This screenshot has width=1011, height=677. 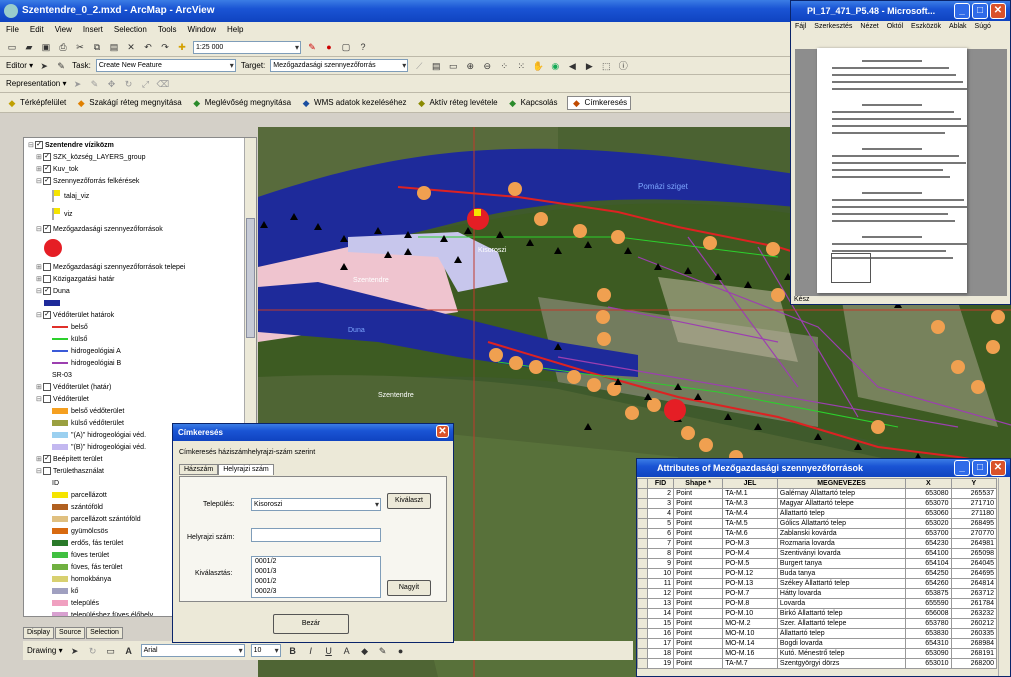 What do you see at coordinates (317, 592) in the screenshot?
I see `lot-item: 0002/3` at bounding box center [317, 592].